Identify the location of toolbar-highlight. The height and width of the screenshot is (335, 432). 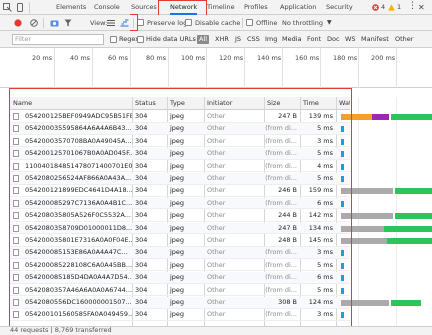
(134, 22).